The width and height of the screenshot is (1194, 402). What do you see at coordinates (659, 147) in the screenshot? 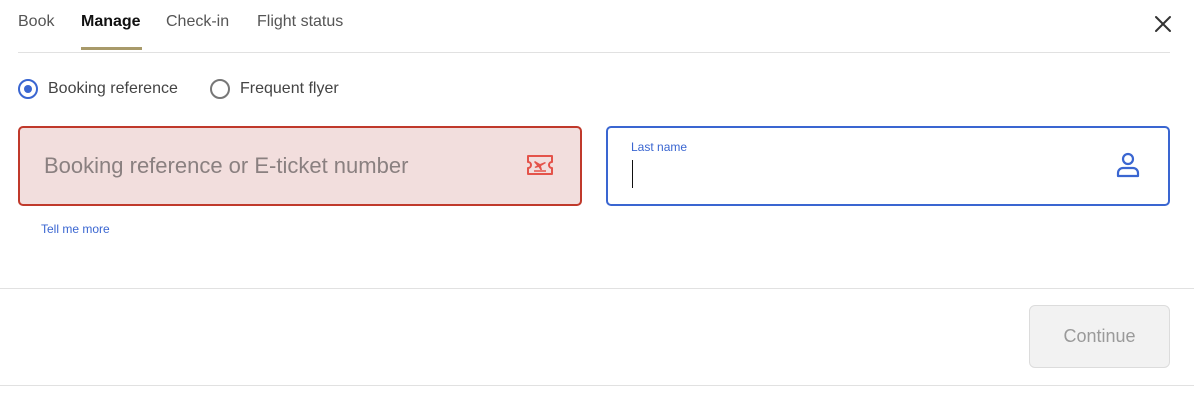
I see `last-name-label: Last name` at bounding box center [659, 147].